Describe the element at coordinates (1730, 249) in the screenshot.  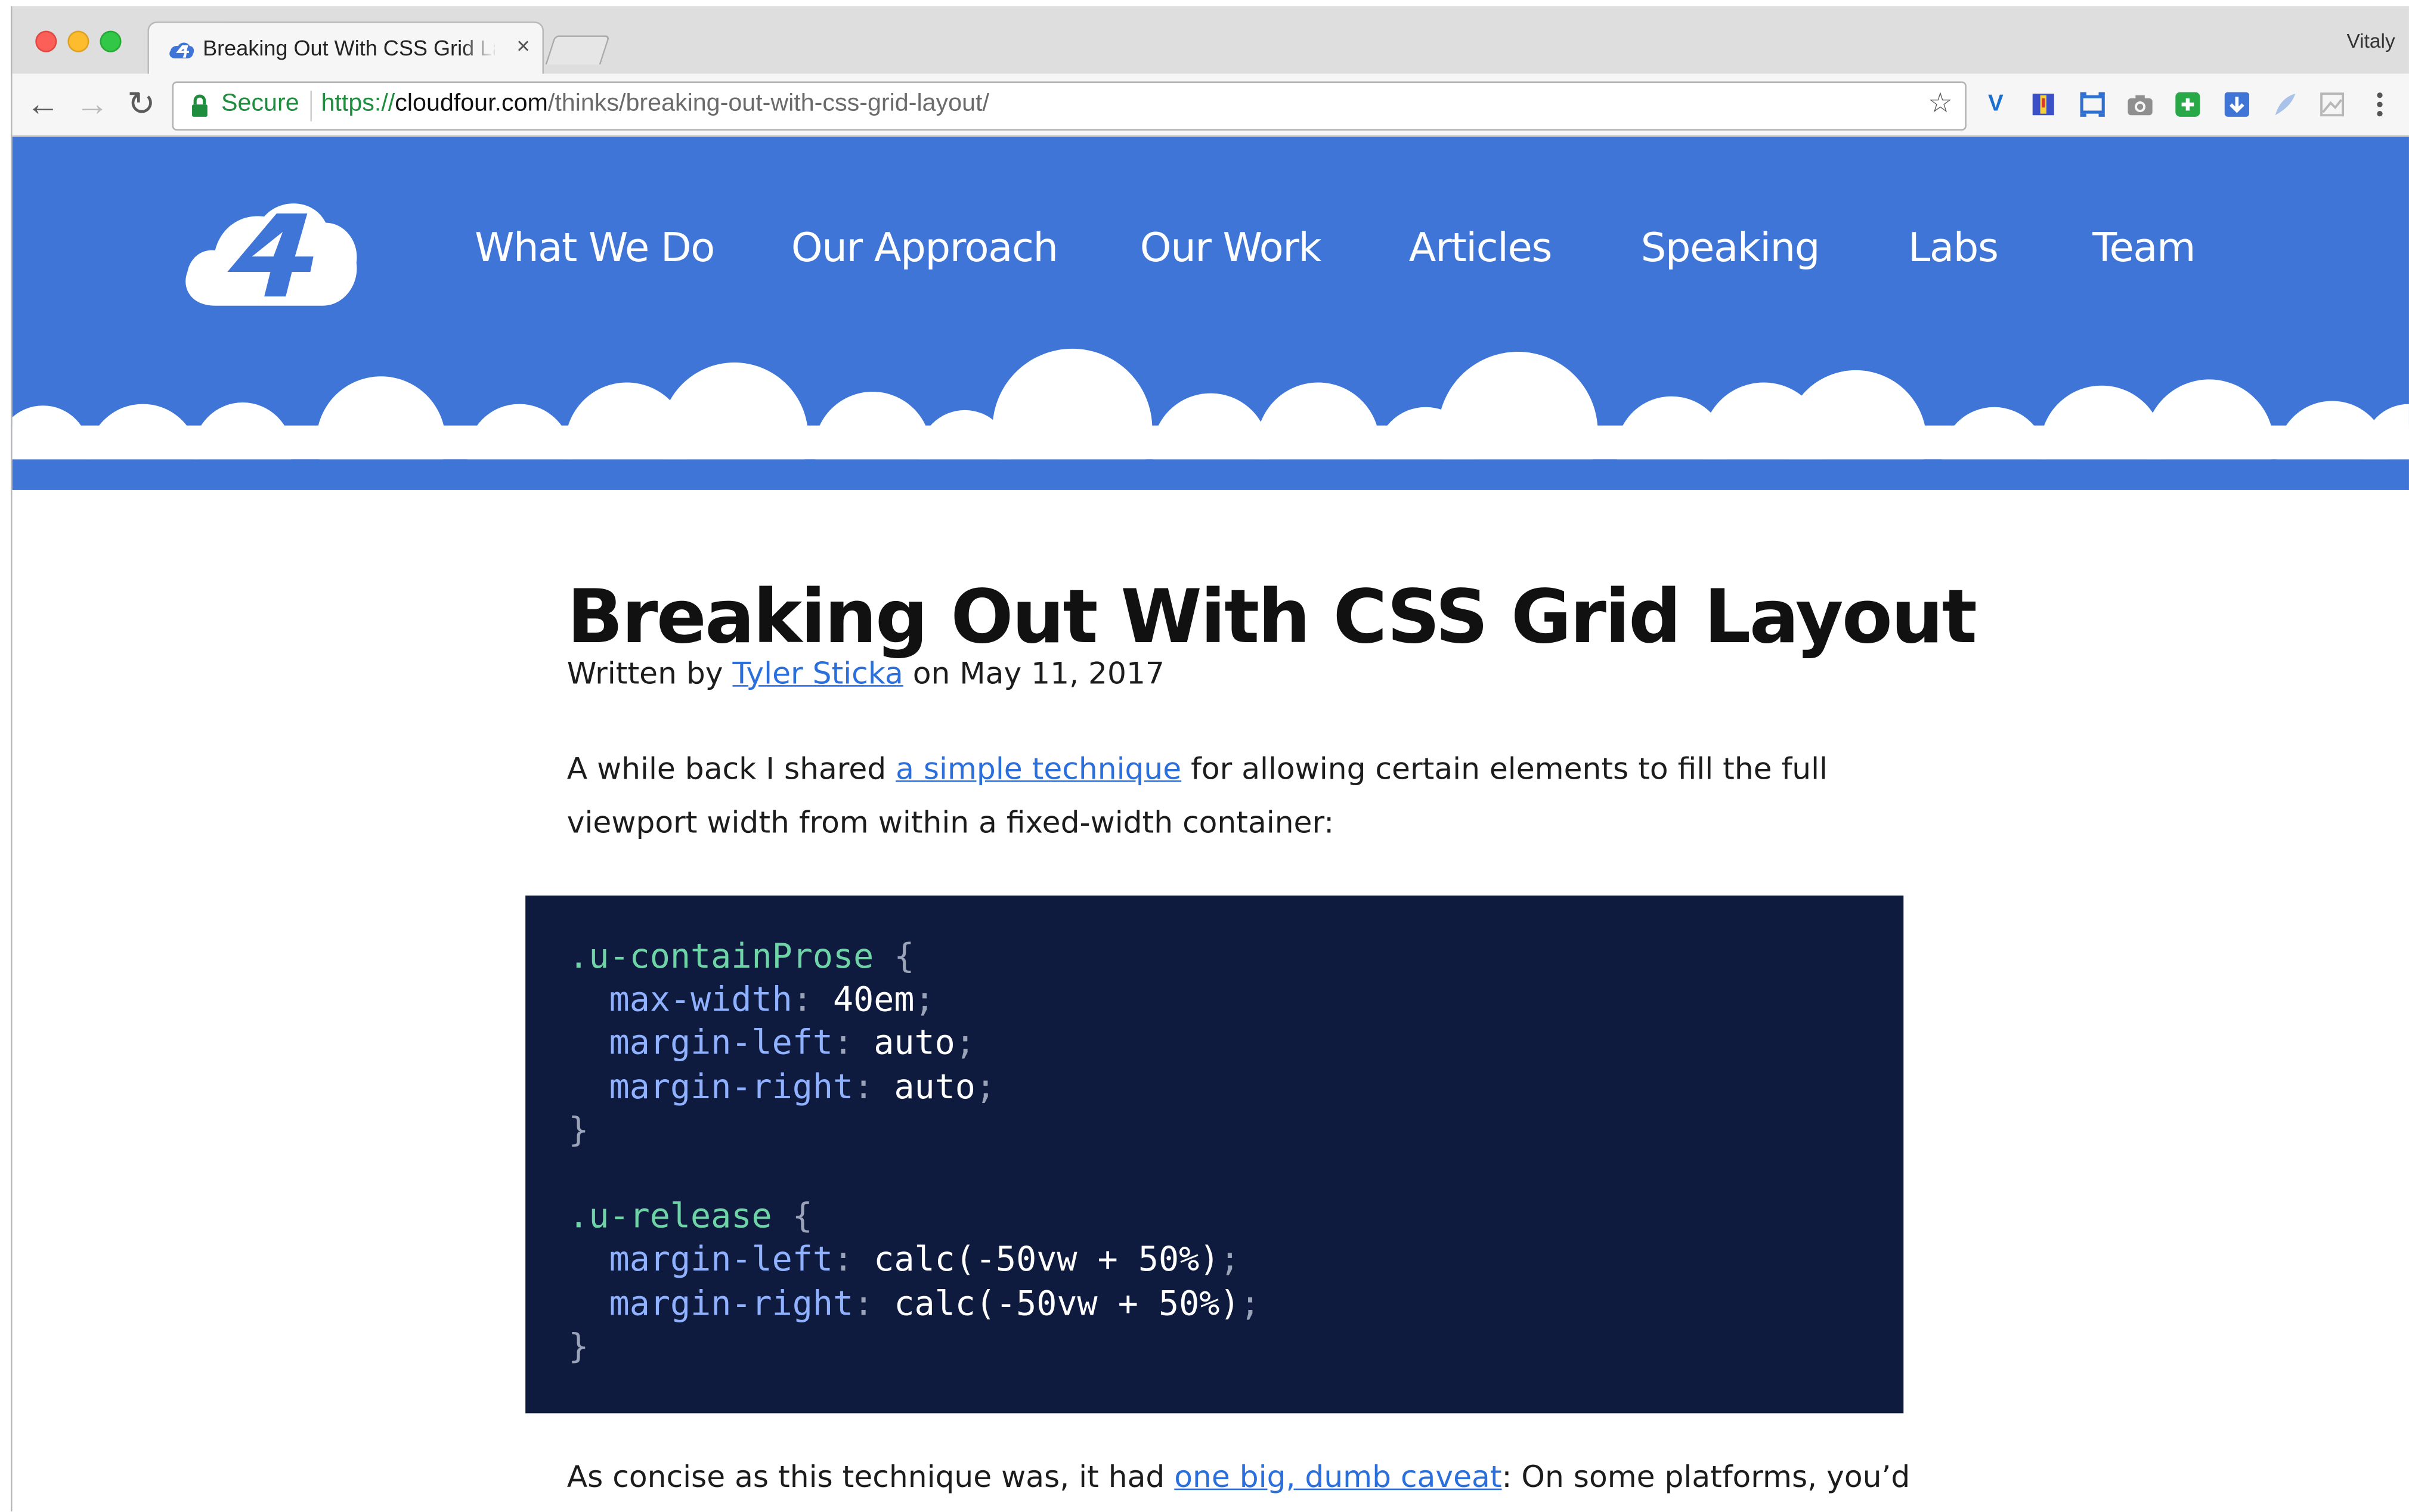
I see `nav-speaking: Speaking` at that location.